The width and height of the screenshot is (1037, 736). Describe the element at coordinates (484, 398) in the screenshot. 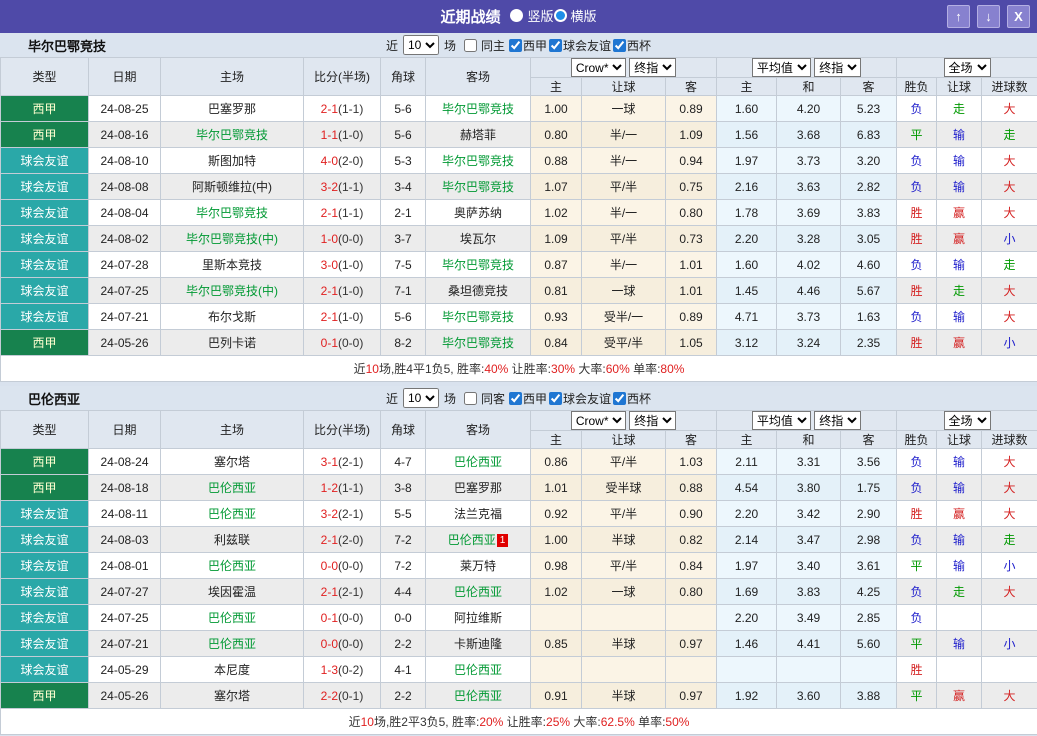

I see `same-venue-filter: 同客` at that location.